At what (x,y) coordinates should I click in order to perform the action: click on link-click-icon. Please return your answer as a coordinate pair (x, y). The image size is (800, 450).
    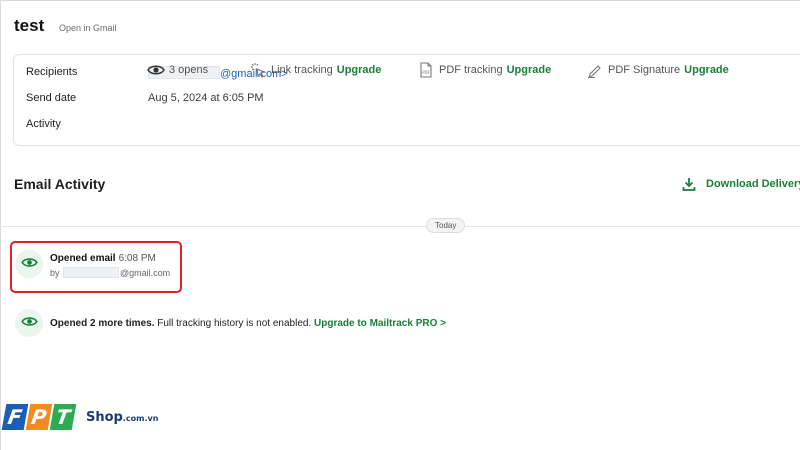
    Looking at the image, I should click on (258, 70).